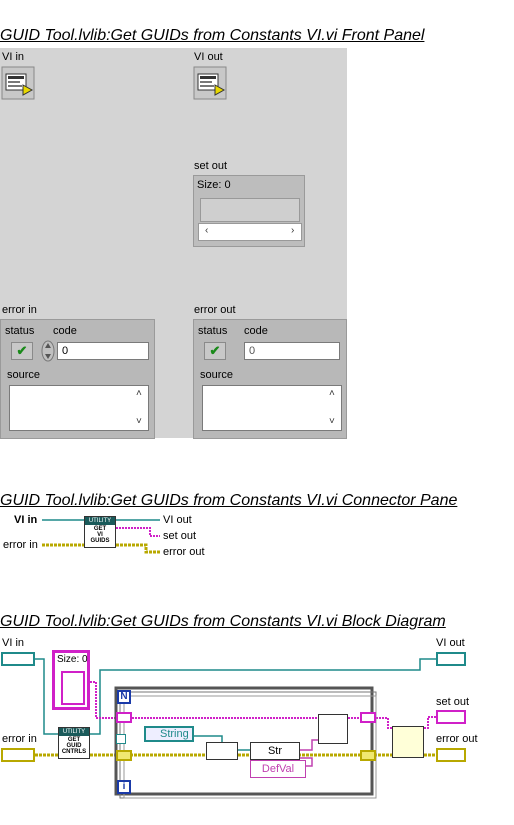 This screenshot has width=514, height=825. Describe the element at coordinates (124, 717) in the screenshot. I see `bd-set-shift-register-left` at that location.